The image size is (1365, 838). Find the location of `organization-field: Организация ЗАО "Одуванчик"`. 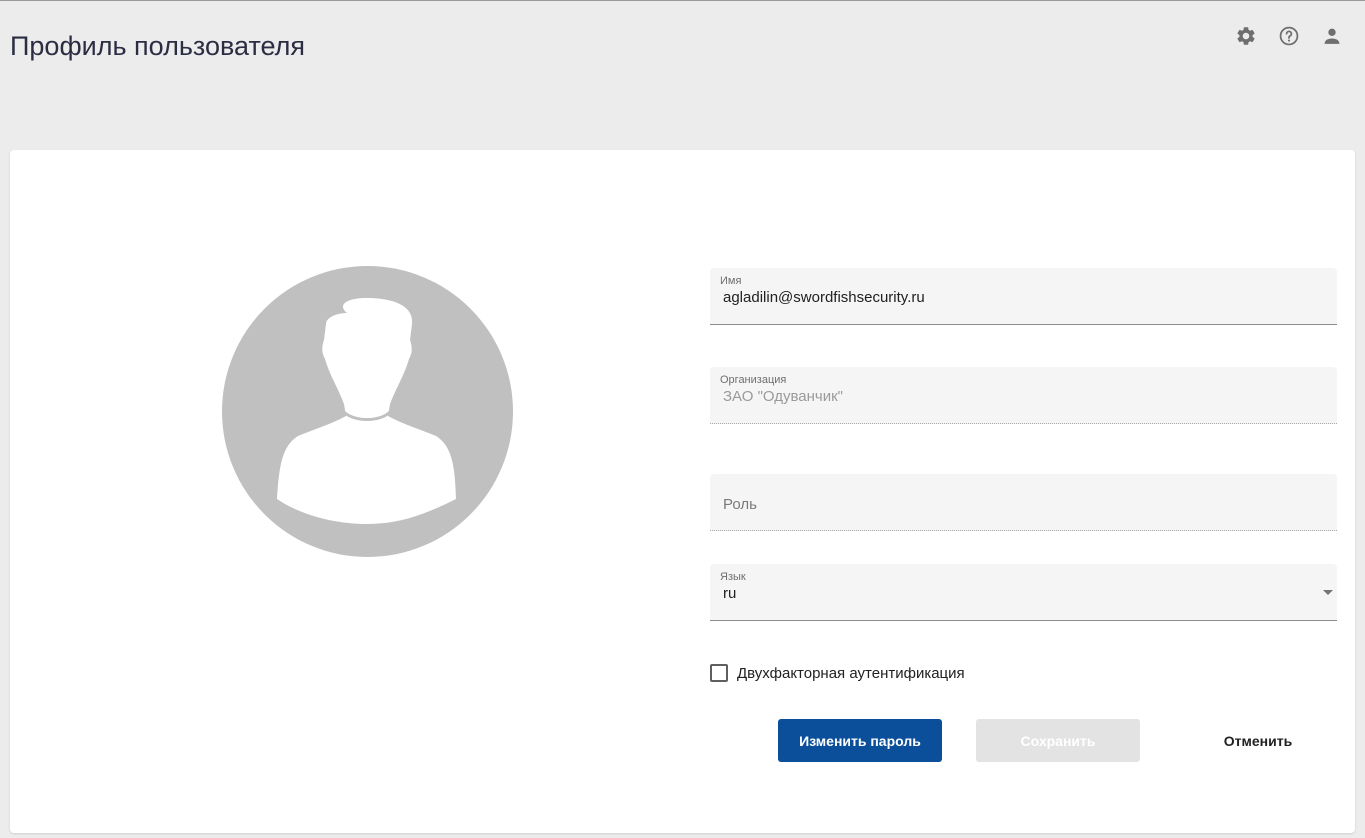

organization-field: Организация ЗАО "Одуванчик" is located at coordinates (1023, 395).